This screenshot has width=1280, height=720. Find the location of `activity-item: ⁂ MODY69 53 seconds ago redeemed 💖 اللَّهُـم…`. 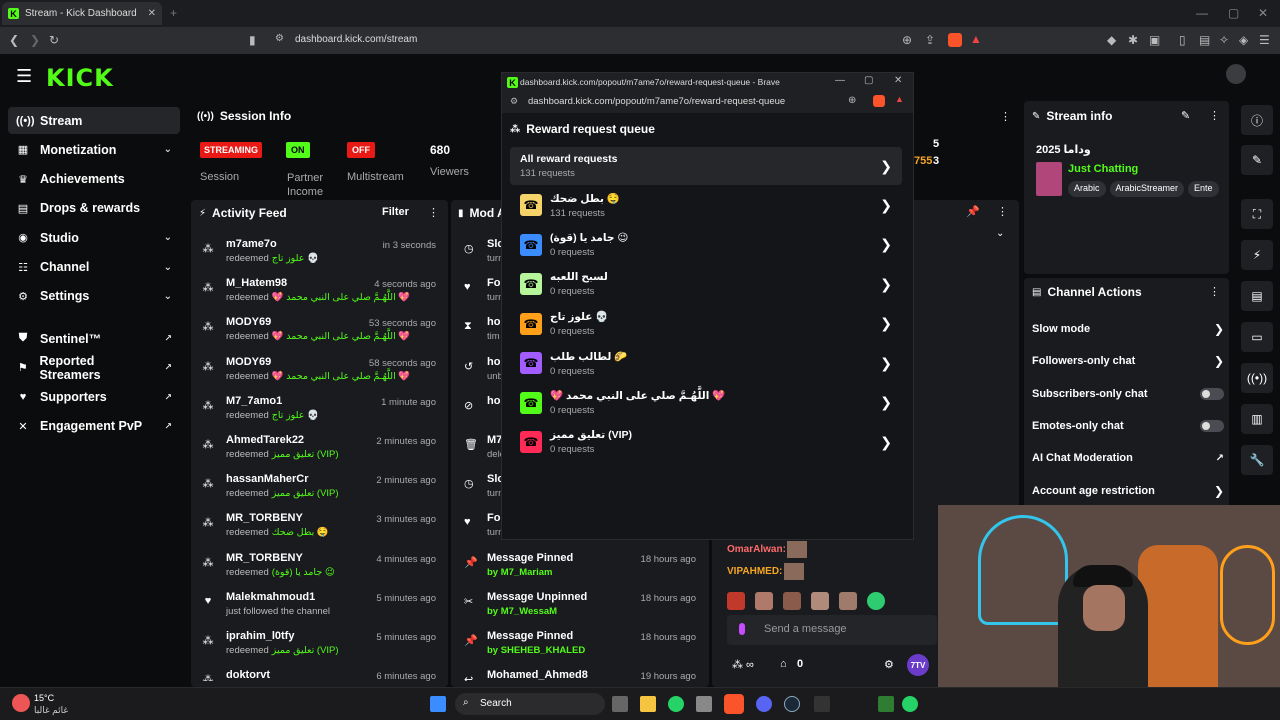

activity-item: ⁂ MODY69 53 seconds ago redeemed 💖 اللَّهُـم… is located at coordinates (320, 335).